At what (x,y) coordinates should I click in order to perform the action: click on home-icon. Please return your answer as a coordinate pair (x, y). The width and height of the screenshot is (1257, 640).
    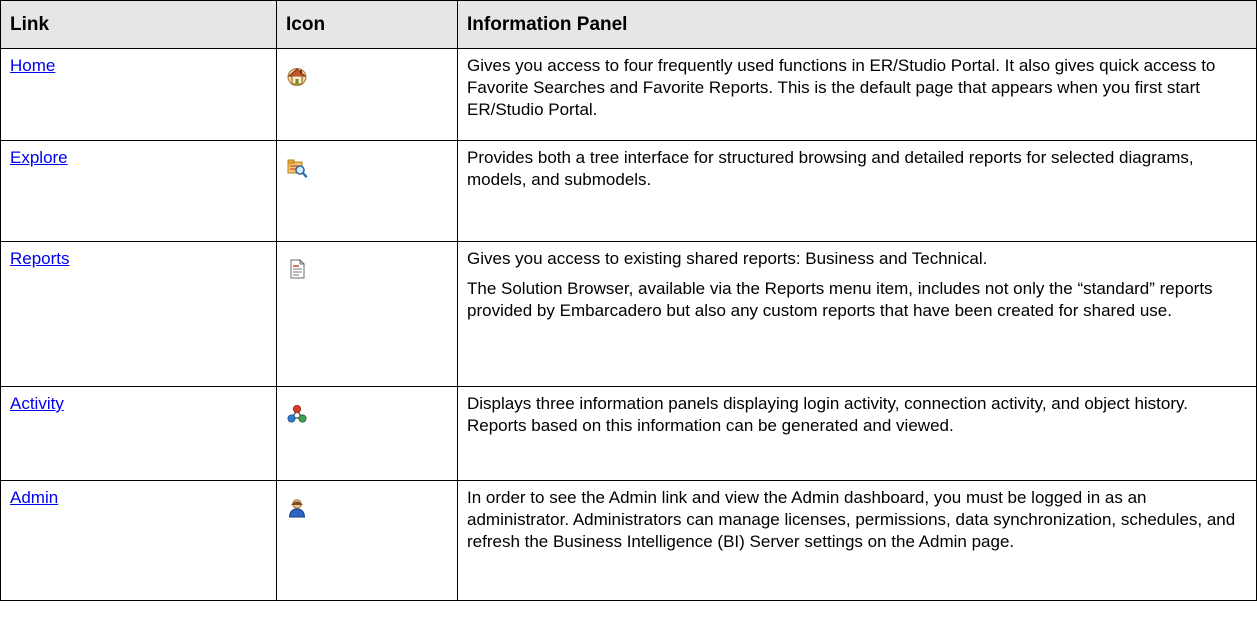
    Looking at the image, I should click on (297, 76).